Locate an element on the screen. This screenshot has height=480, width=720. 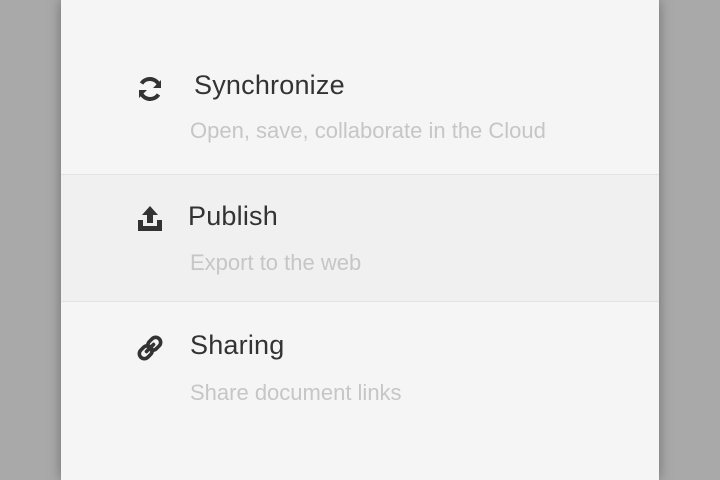
link-icon is located at coordinates (150, 348).